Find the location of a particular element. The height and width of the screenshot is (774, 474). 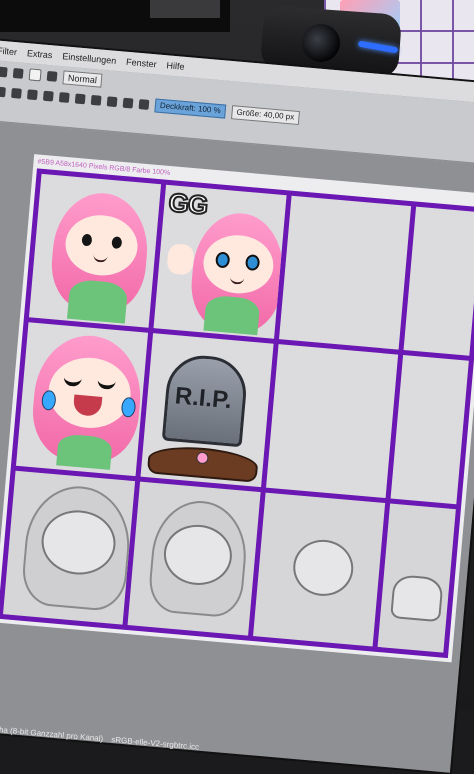

emote-sketch-cheer is located at coordinates (69, 547).